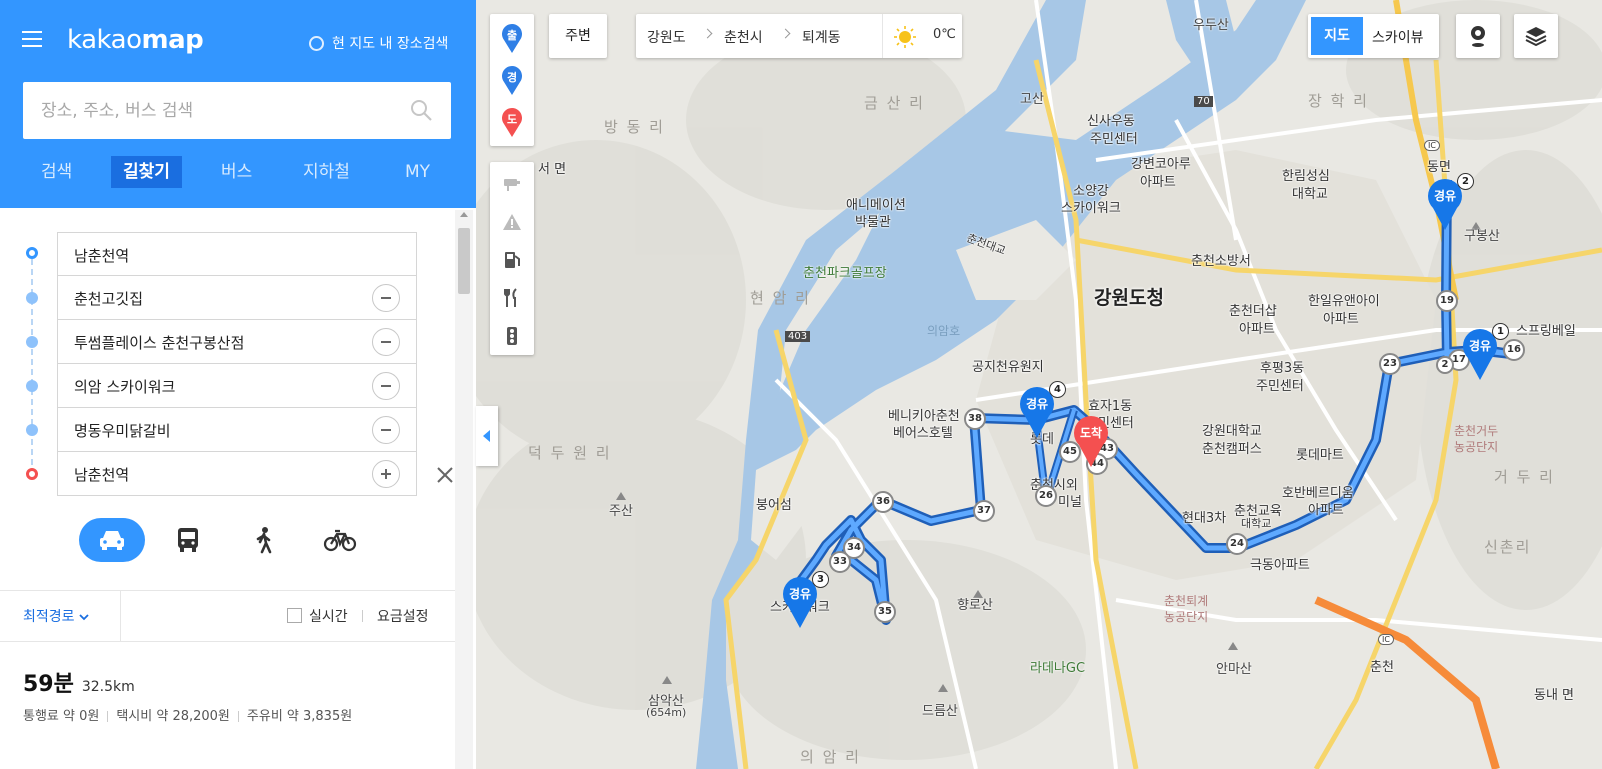  What do you see at coordinates (464, 214) in the screenshot?
I see `scroll-up-arrow-icon` at bounding box center [464, 214].